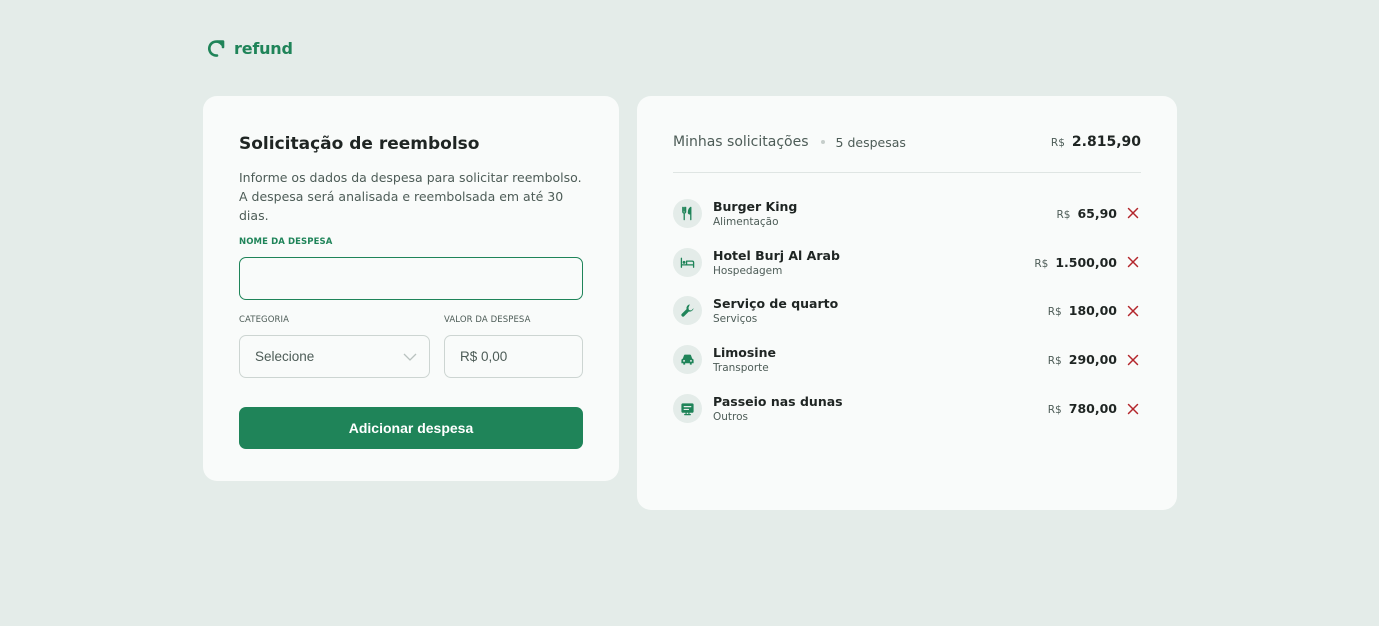 The width and height of the screenshot is (1379, 626). Describe the element at coordinates (1057, 143) in the screenshot. I see `total-currency: R$` at that location.